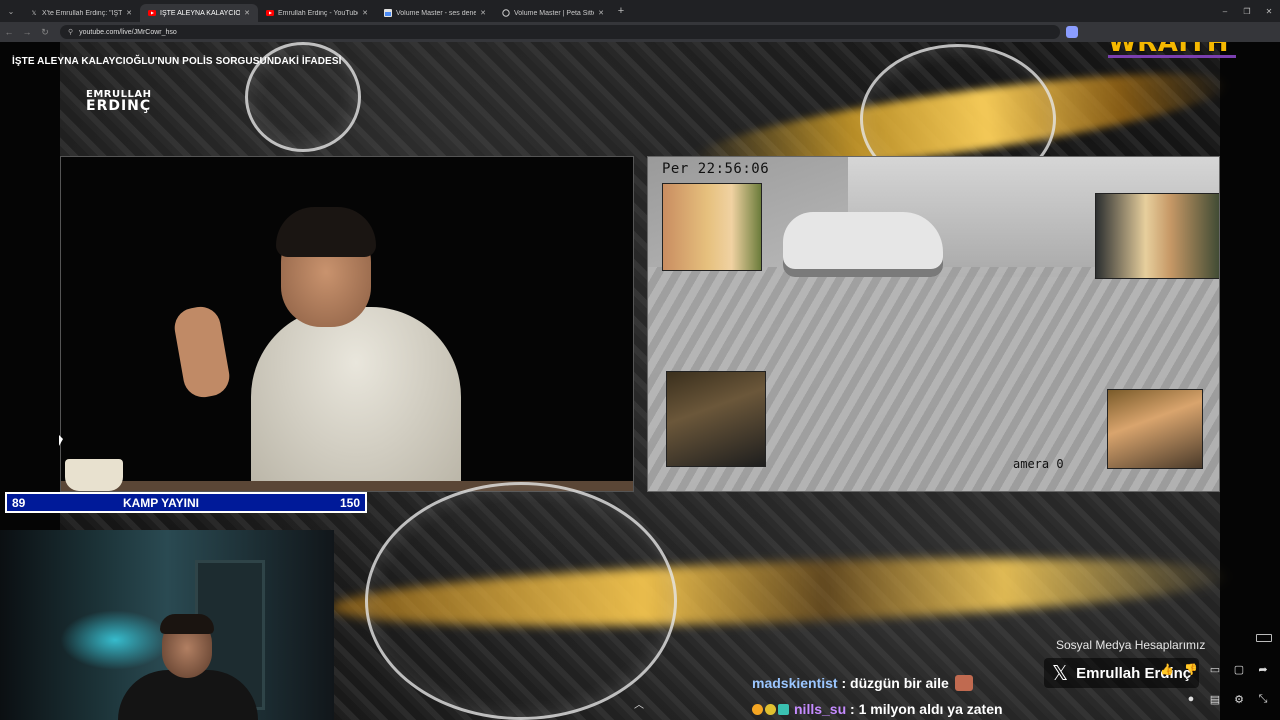 This screenshot has width=1280, height=720. Describe the element at coordinates (1239, 699) in the screenshot. I see `settings-gear-icon: ⚙` at that location.